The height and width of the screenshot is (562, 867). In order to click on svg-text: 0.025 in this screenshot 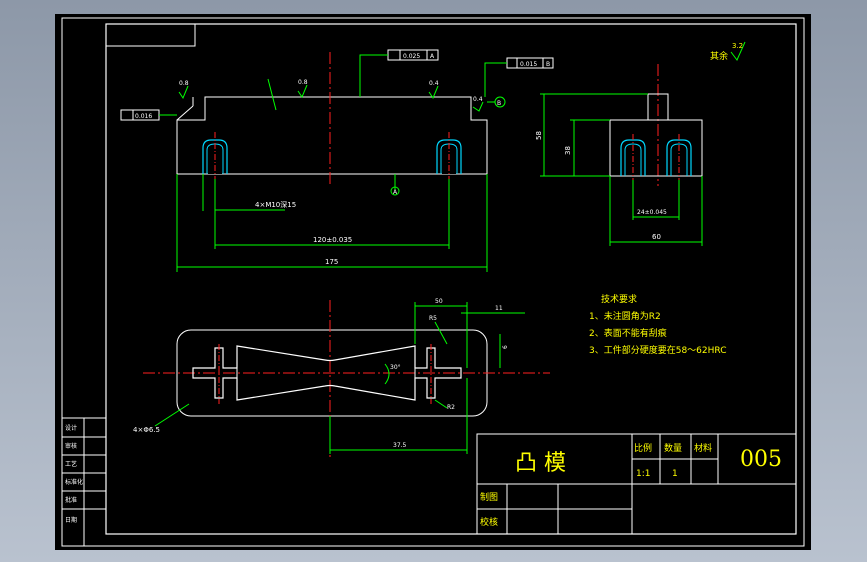, I will do `click(411, 56)`.